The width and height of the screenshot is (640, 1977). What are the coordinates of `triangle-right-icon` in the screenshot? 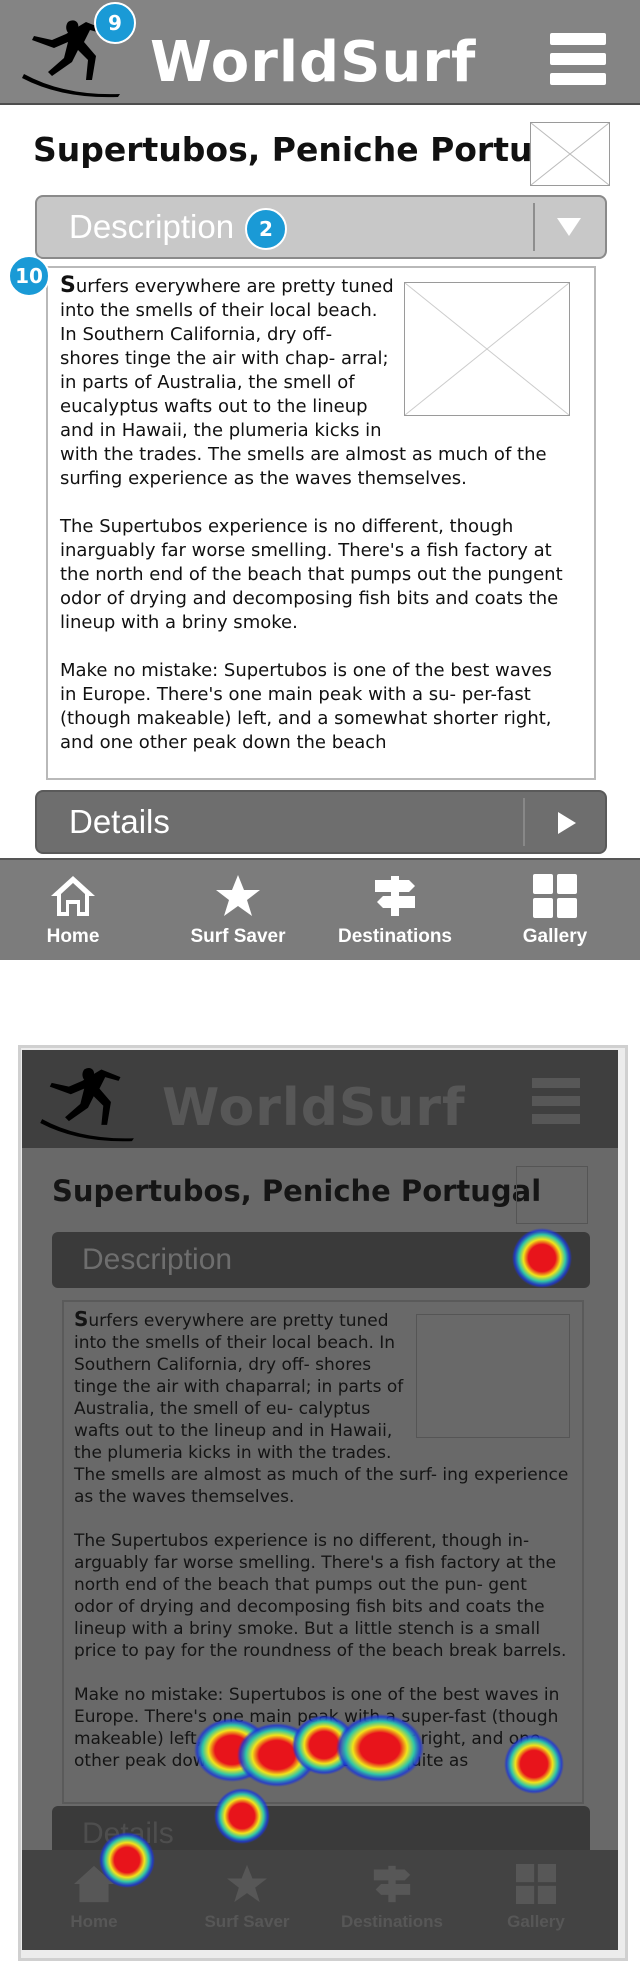 It's located at (567, 823).